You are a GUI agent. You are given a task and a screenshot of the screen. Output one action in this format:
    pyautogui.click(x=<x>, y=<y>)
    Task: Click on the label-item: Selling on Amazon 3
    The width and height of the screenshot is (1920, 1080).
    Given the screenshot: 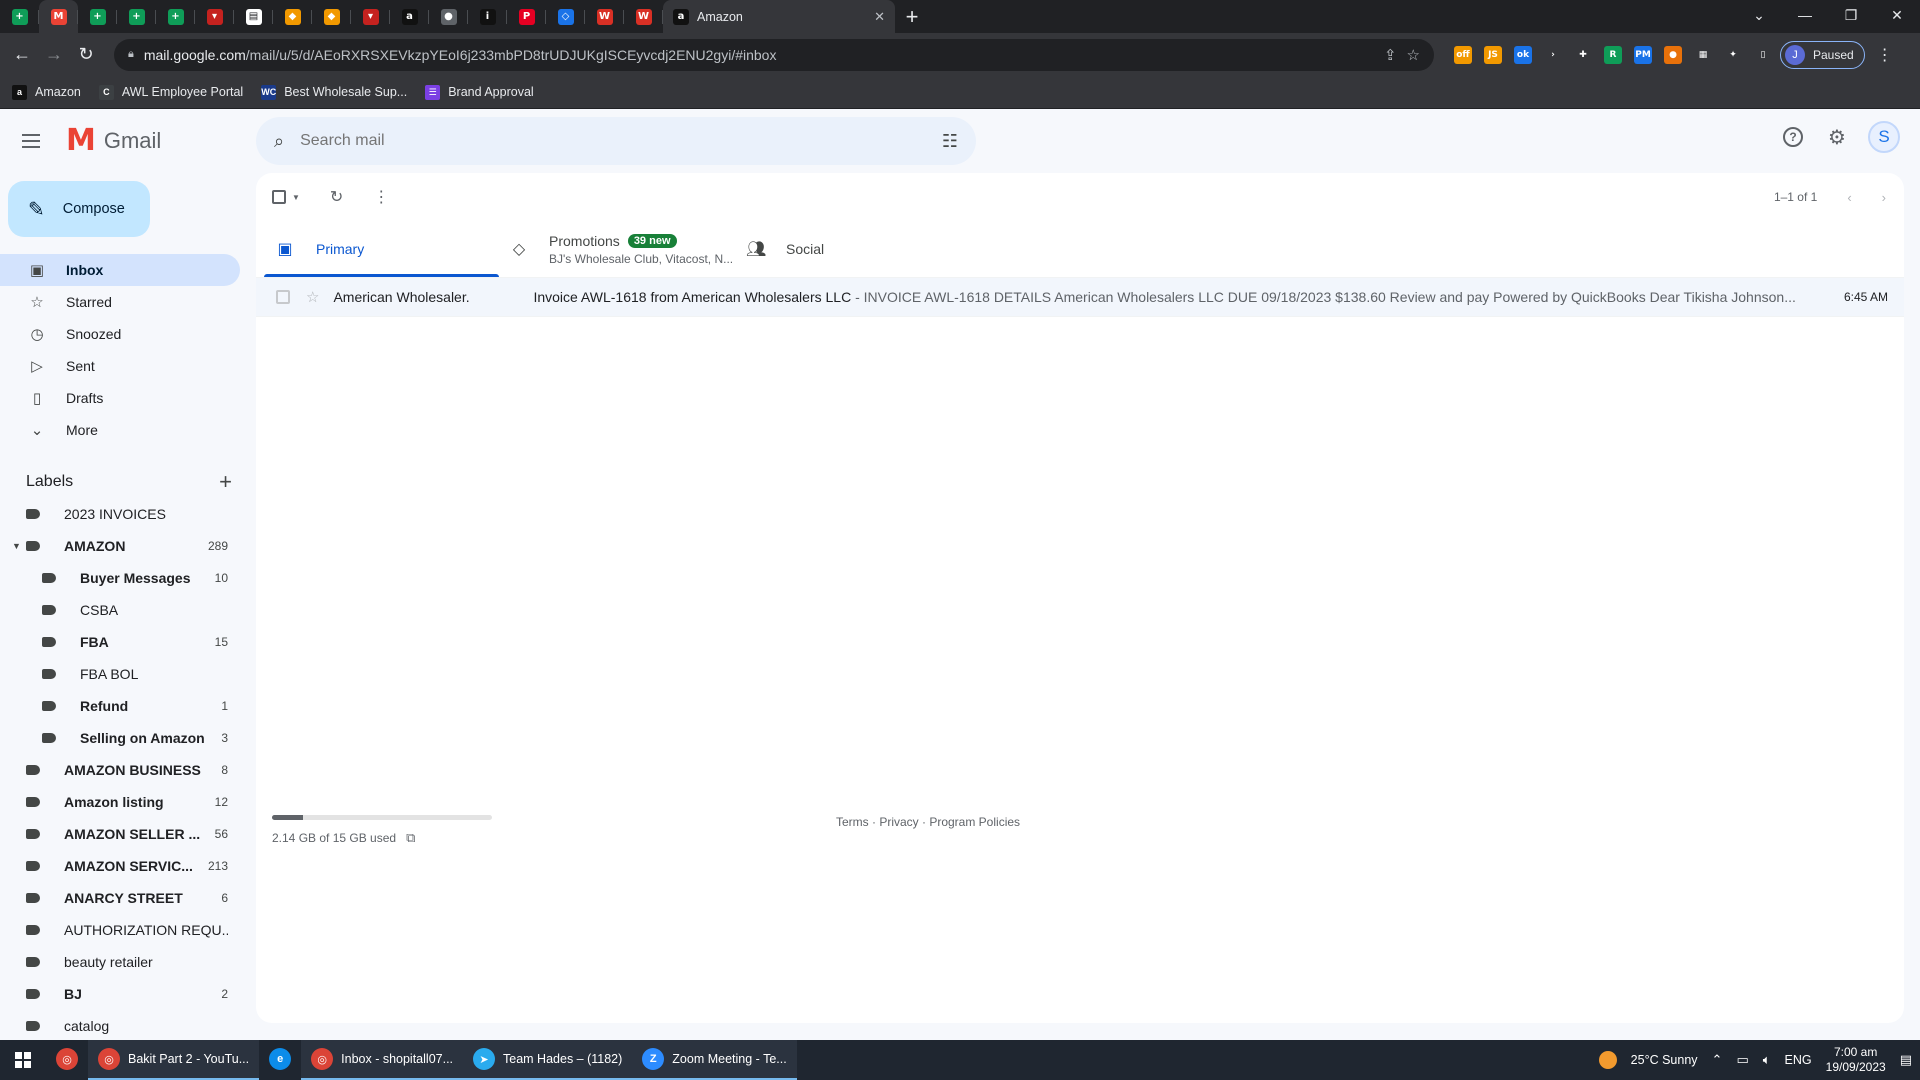 What is the action you would take?
    pyautogui.click(x=120, y=738)
    